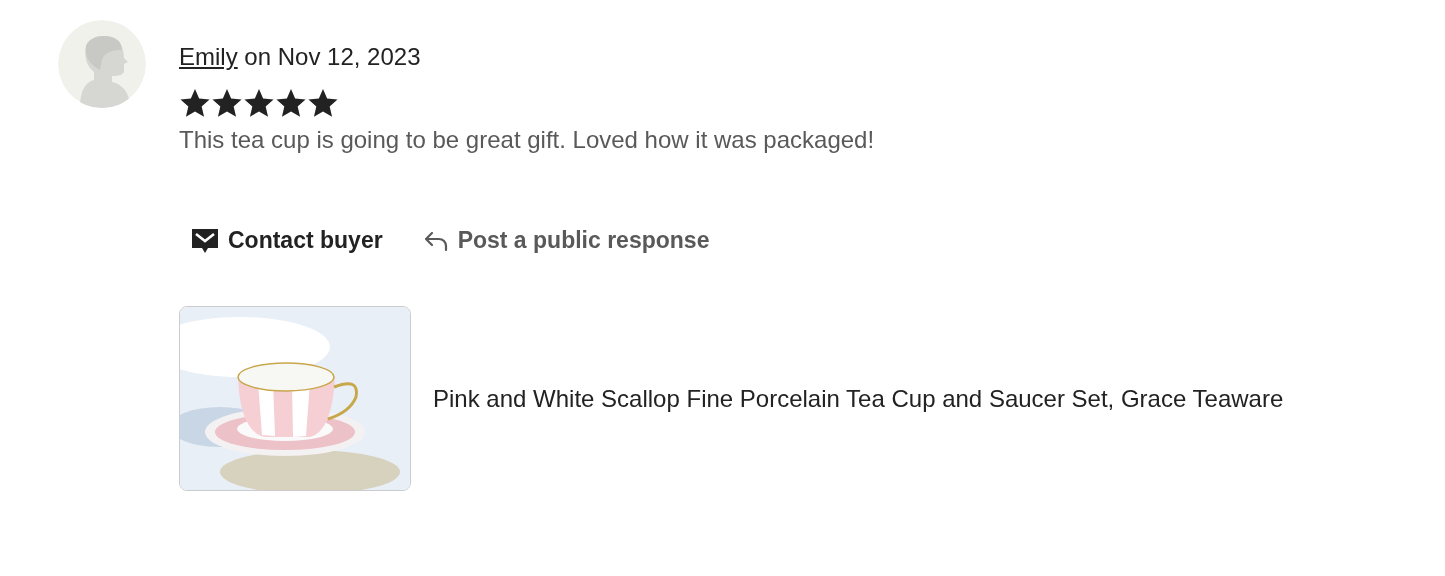 The image size is (1445, 576). What do you see at coordinates (102, 64) in the screenshot?
I see `avatar-icon` at bounding box center [102, 64].